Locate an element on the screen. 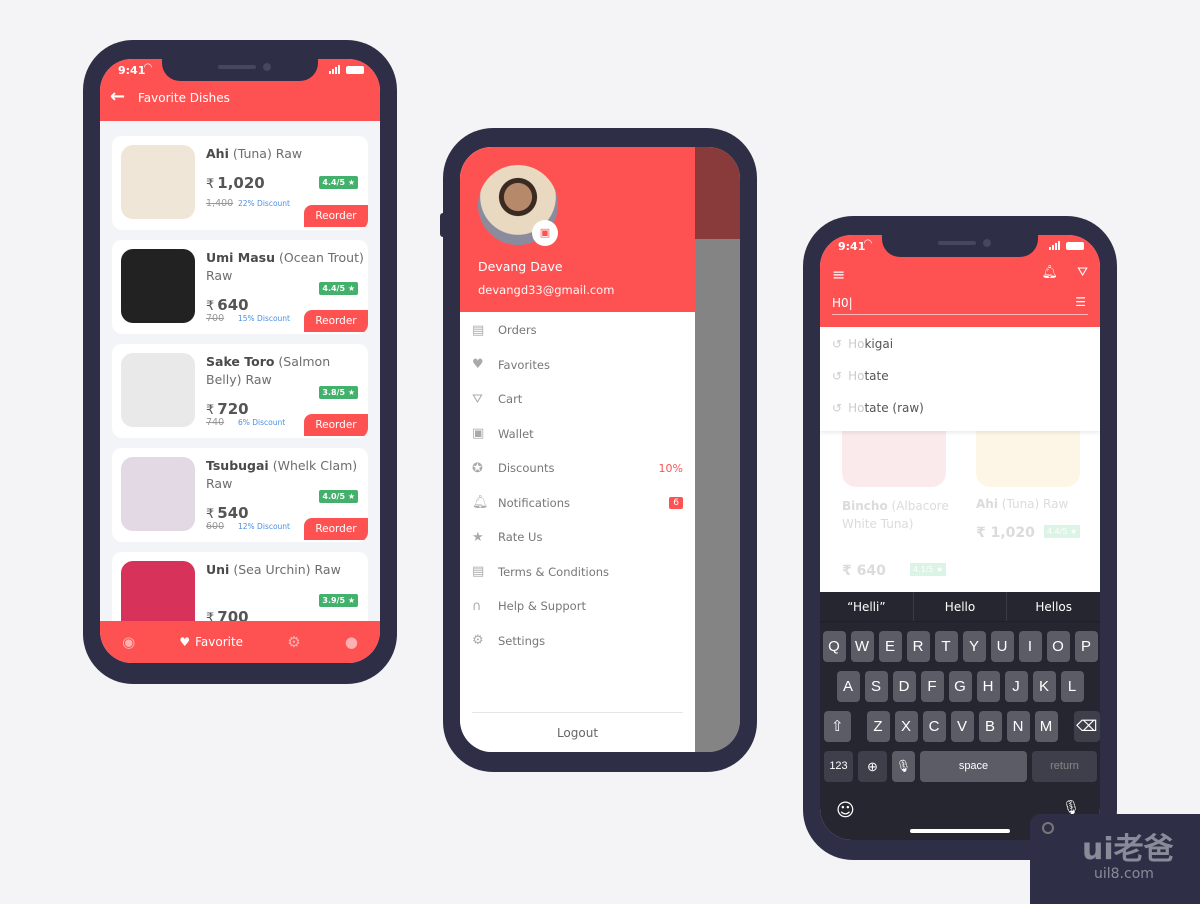 The image size is (1200, 904). key-f: F is located at coordinates (932, 686).